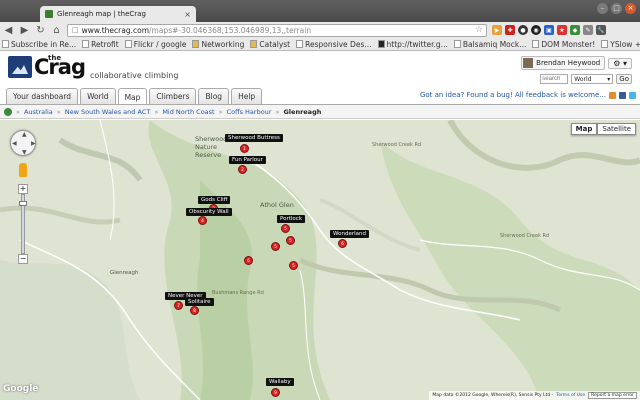 The image size is (640, 400). I want to click on extension-3-icon: ●, so click(523, 30).